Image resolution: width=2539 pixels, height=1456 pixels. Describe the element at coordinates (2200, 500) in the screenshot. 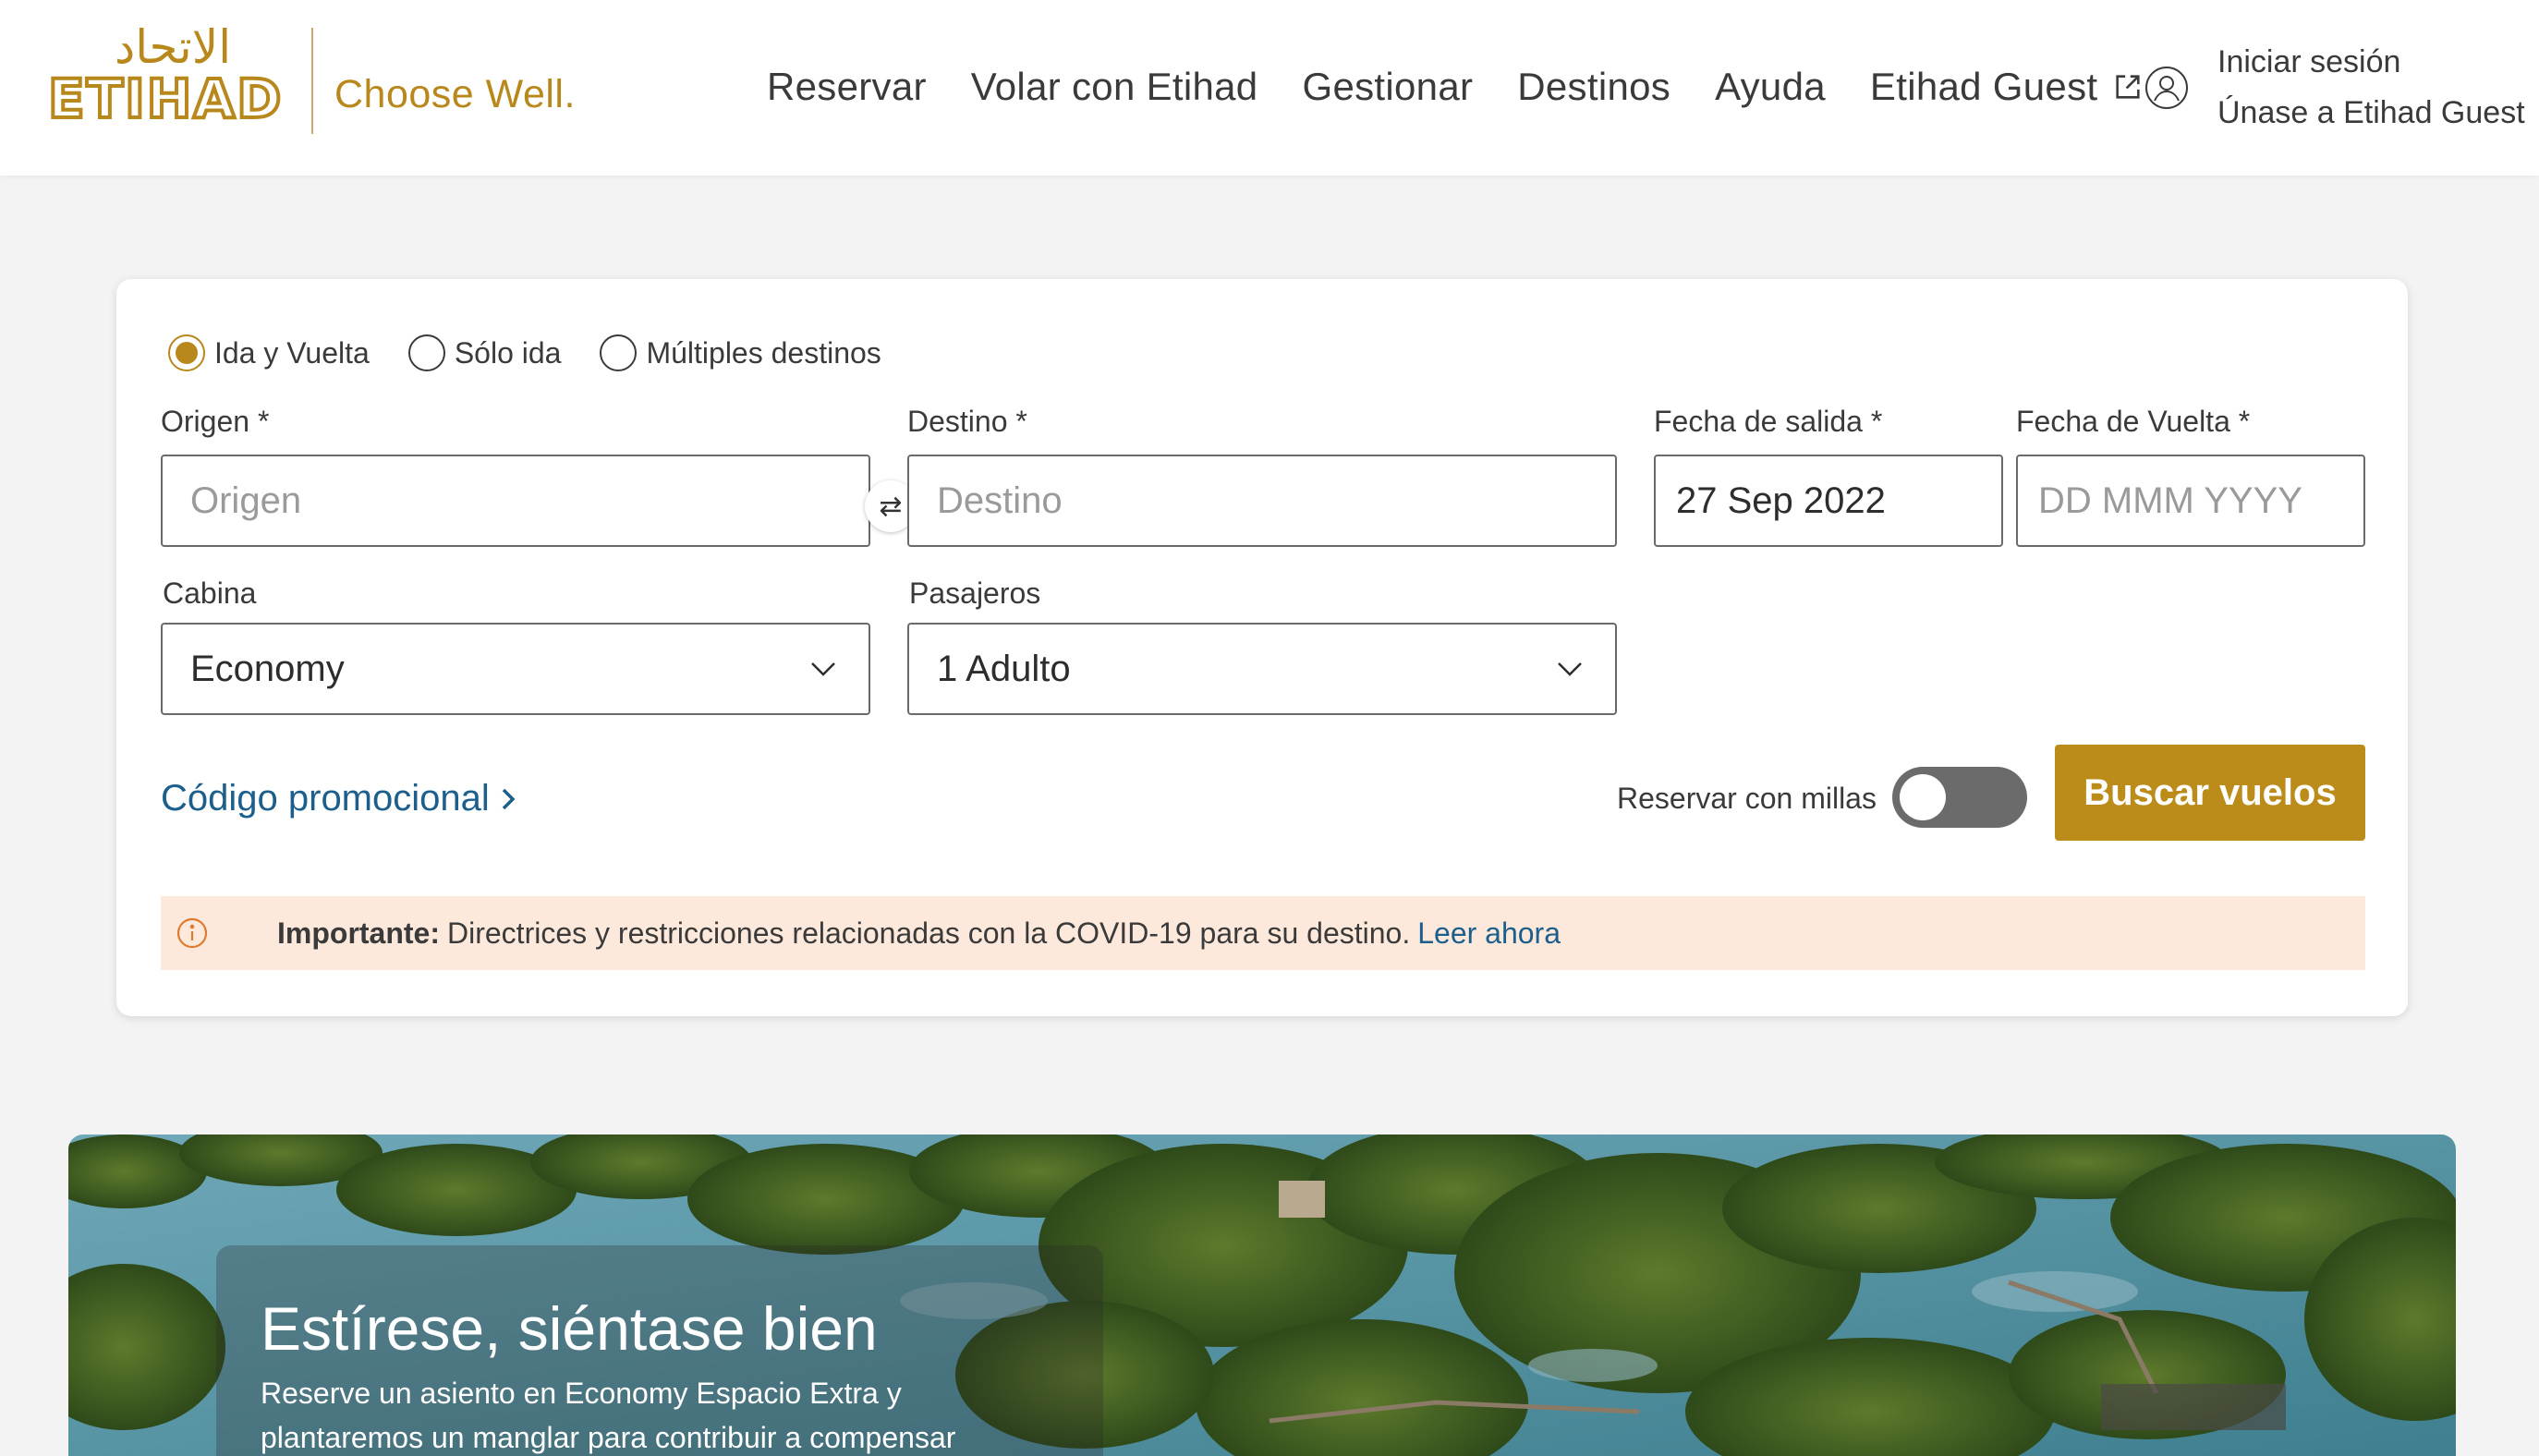

I see `return-date-input` at that location.